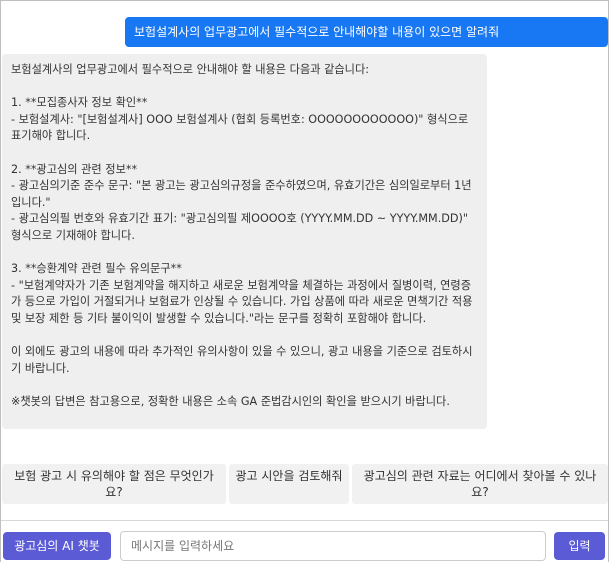 This screenshot has height=562, width=609. What do you see at coordinates (366, 32) in the screenshot?
I see `user-message: 보험설계사의 업무광고에서 필수적으로 안내해야할 내용이 있으면 알려줘` at bounding box center [366, 32].